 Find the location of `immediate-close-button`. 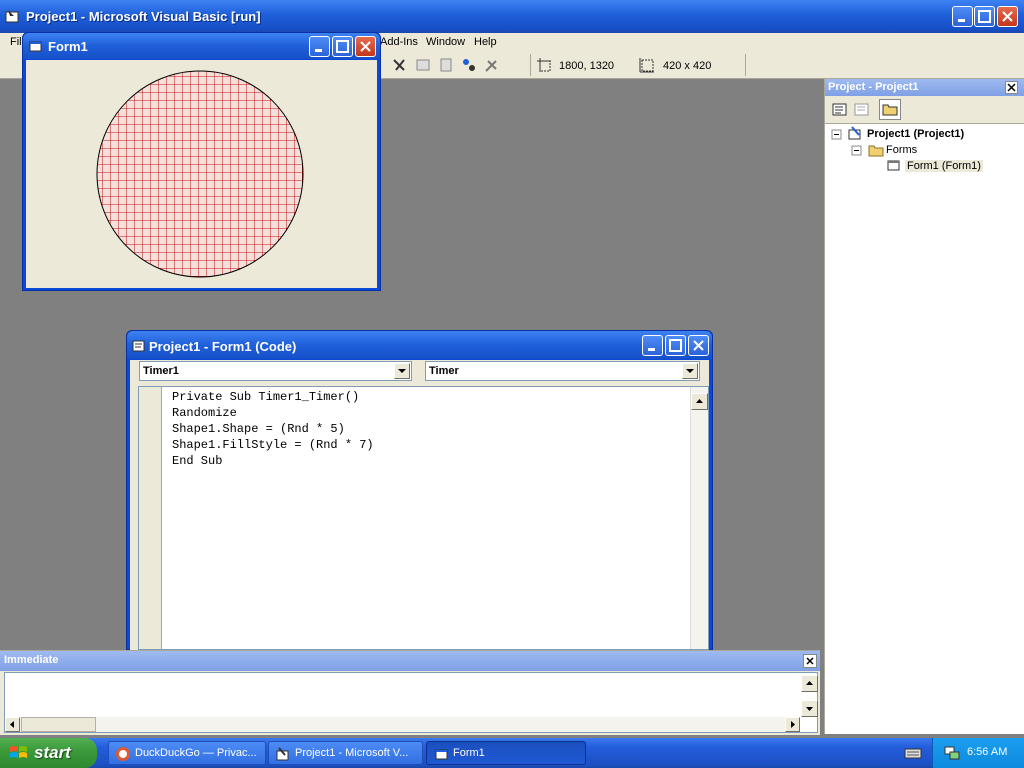

immediate-close-button is located at coordinates (810, 661).